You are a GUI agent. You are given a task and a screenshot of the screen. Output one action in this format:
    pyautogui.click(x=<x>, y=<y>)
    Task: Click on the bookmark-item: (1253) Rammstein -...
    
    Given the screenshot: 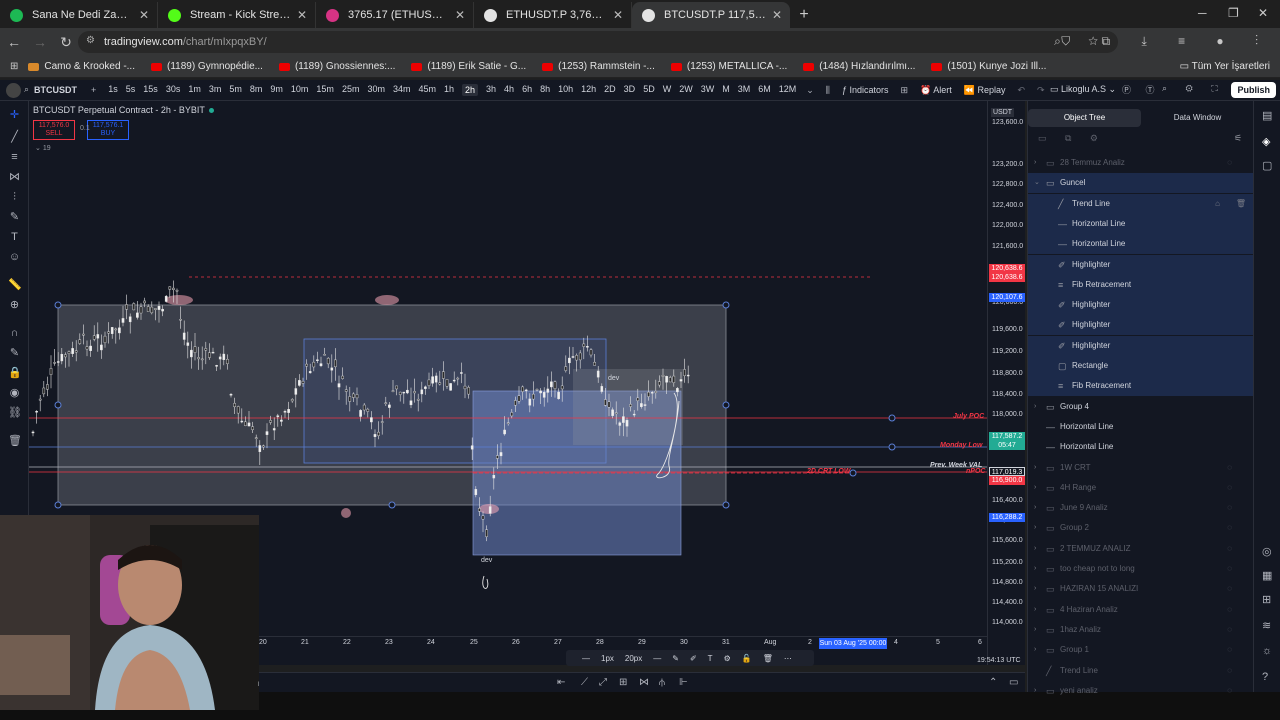 What is the action you would take?
    pyautogui.click(x=598, y=66)
    